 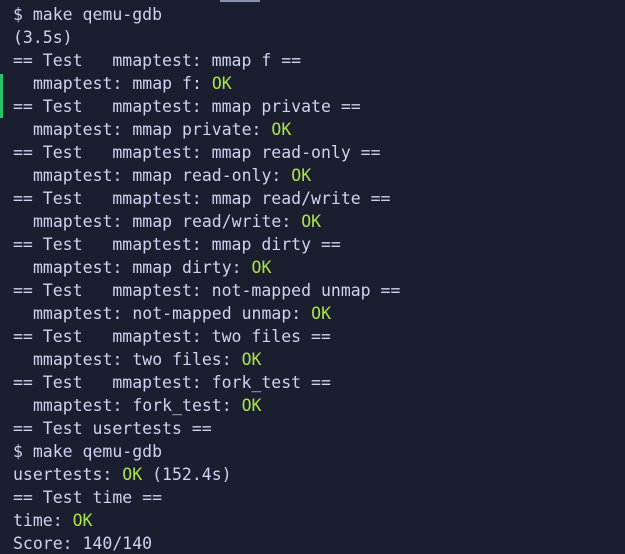 What do you see at coordinates (157, 60) in the screenshot?
I see `test-header-line: == Test mmaptest: mmap f ==` at bounding box center [157, 60].